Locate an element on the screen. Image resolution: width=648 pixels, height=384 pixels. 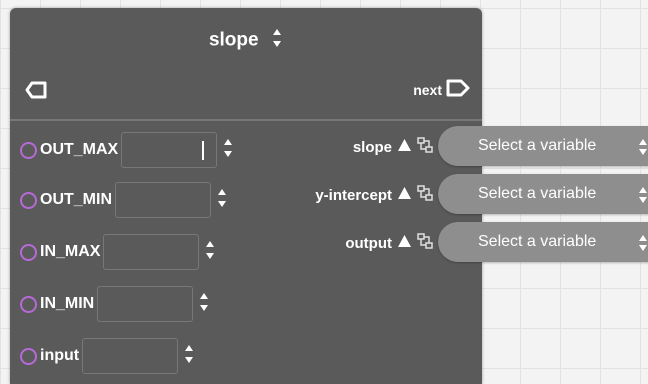
up-down-arrows-icon is located at coordinates (277, 40).